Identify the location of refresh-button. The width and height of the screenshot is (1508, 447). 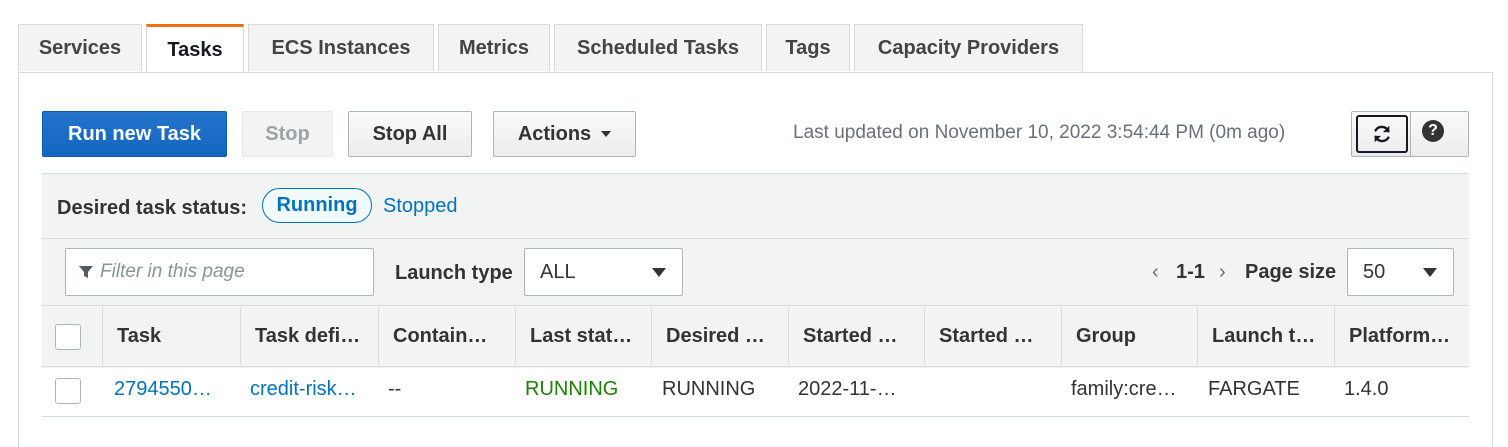
(1382, 134).